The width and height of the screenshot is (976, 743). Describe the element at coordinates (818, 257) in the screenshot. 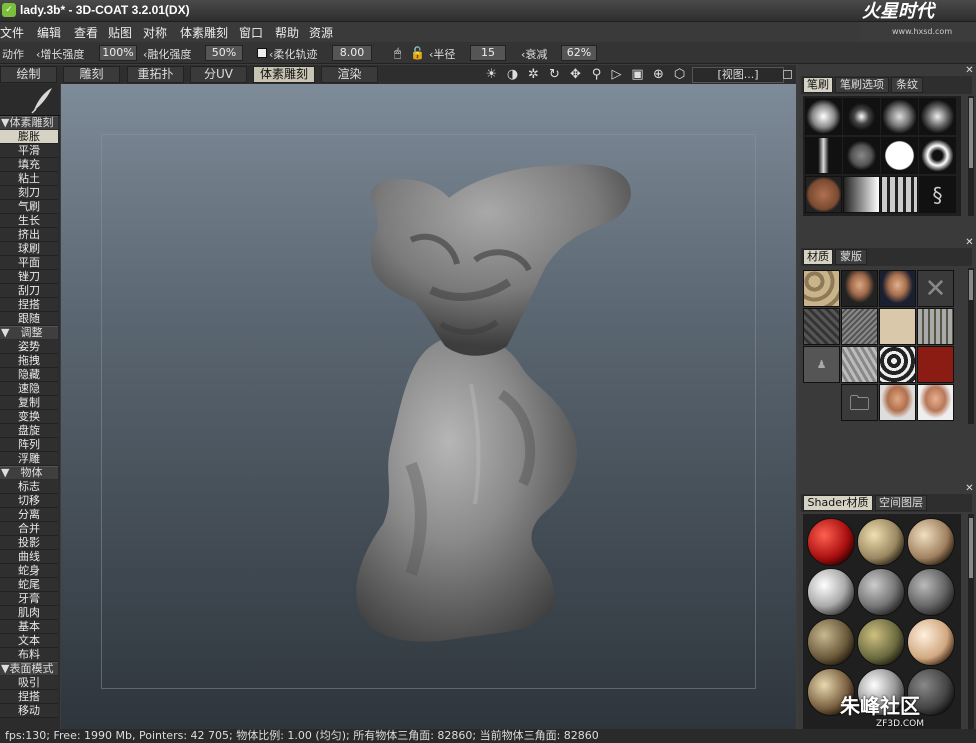

I see `tab-materials: 材质` at that location.